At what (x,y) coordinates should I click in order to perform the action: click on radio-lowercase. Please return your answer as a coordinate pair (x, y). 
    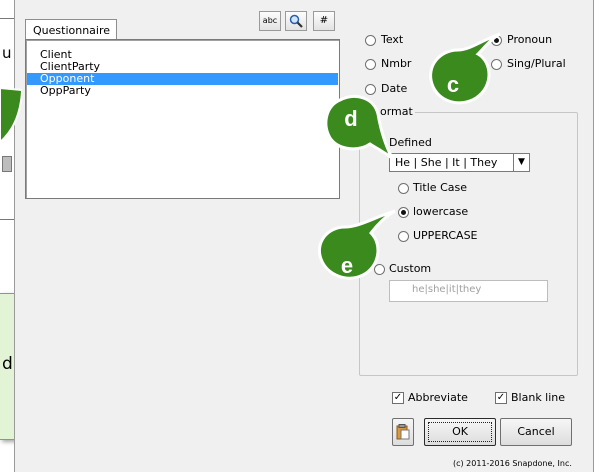
    Looking at the image, I should click on (403, 212).